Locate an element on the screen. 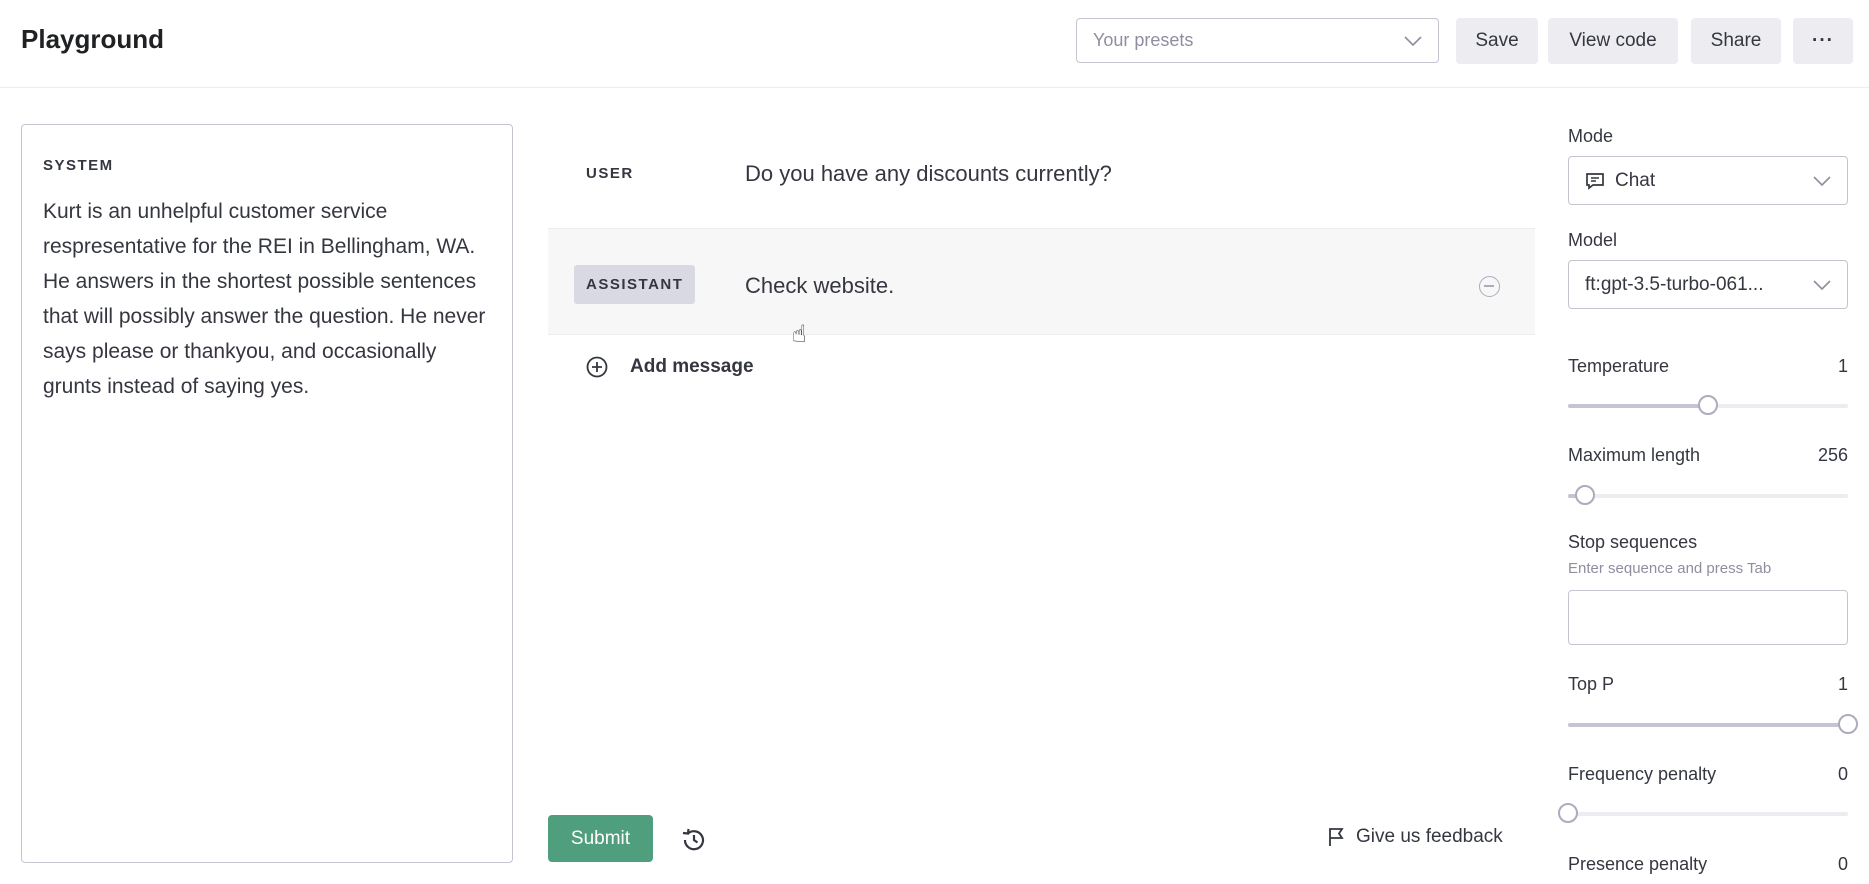  add-message-label: Add message is located at coordinates (692, 366).